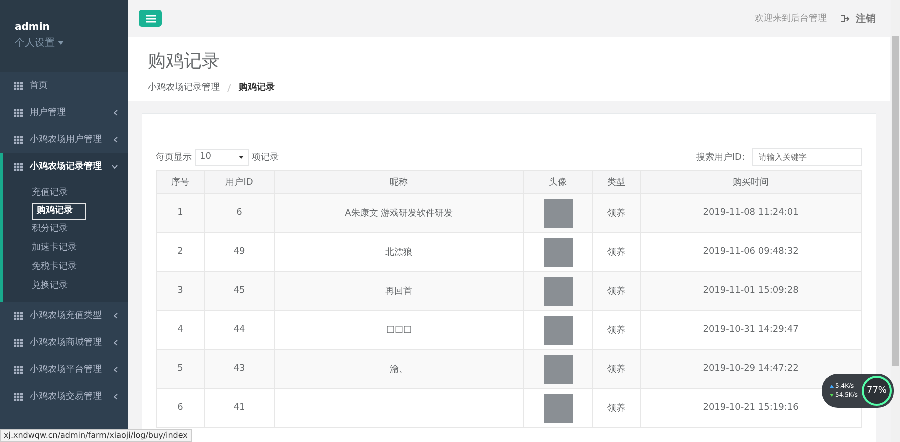 This screenshot has width=900, height=442. Describe the element at coordinates (240, 291) in the screenshot. I see `table-cell: 45` at that location.